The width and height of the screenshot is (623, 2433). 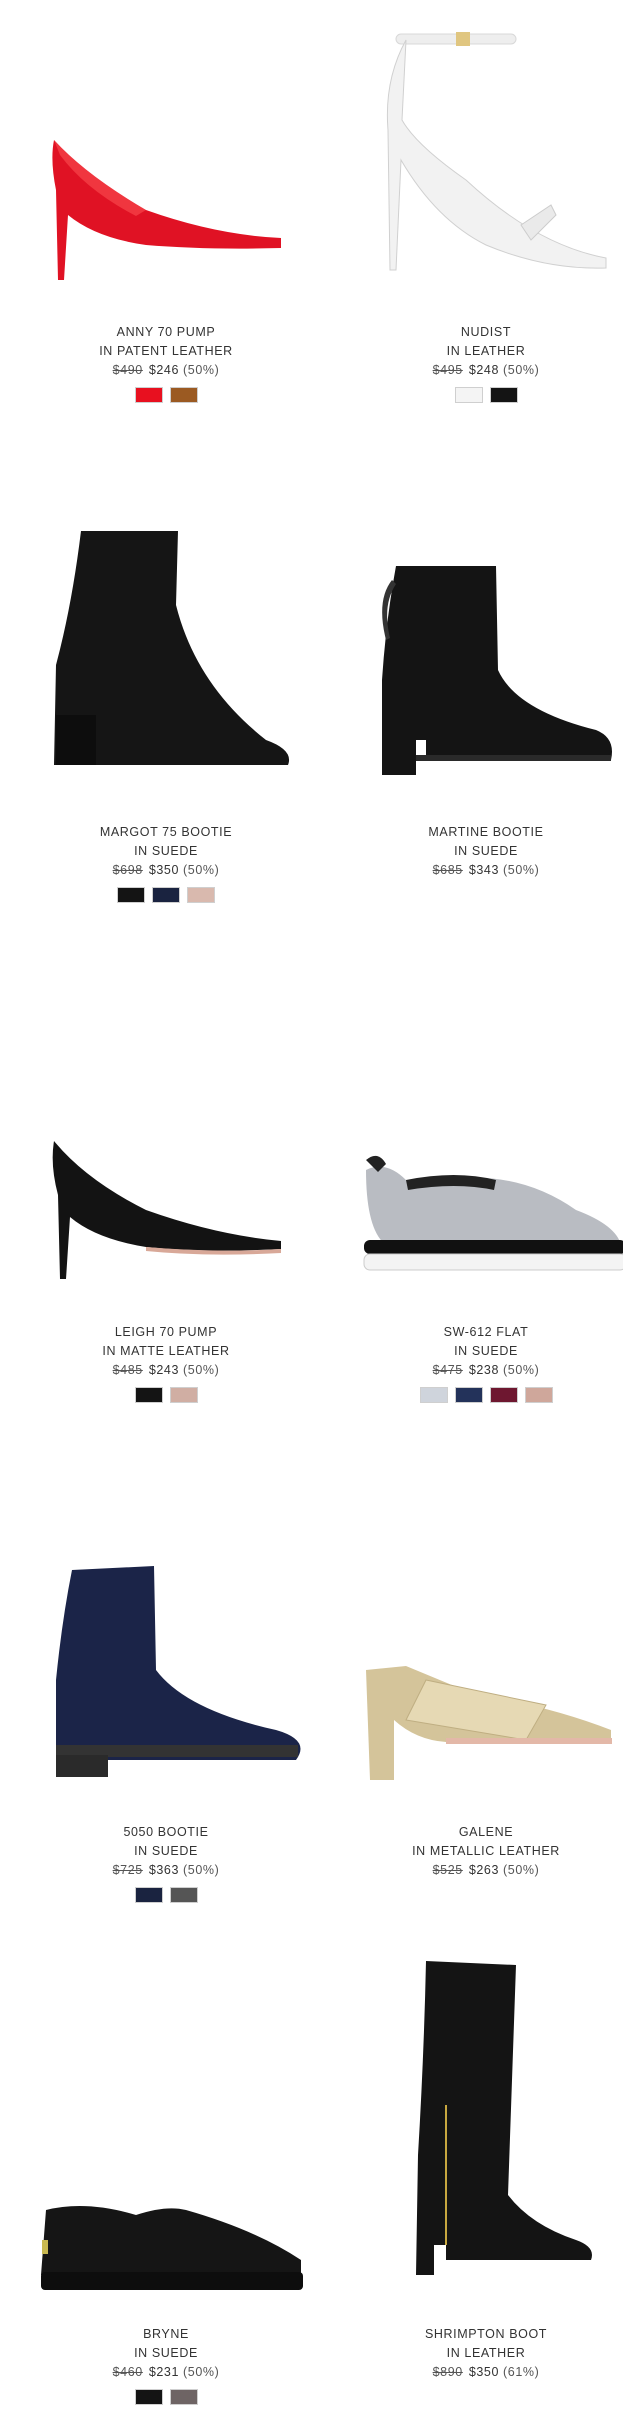 I want to click on product-price: $698 $350 (50%), so click(x=166, y=870).